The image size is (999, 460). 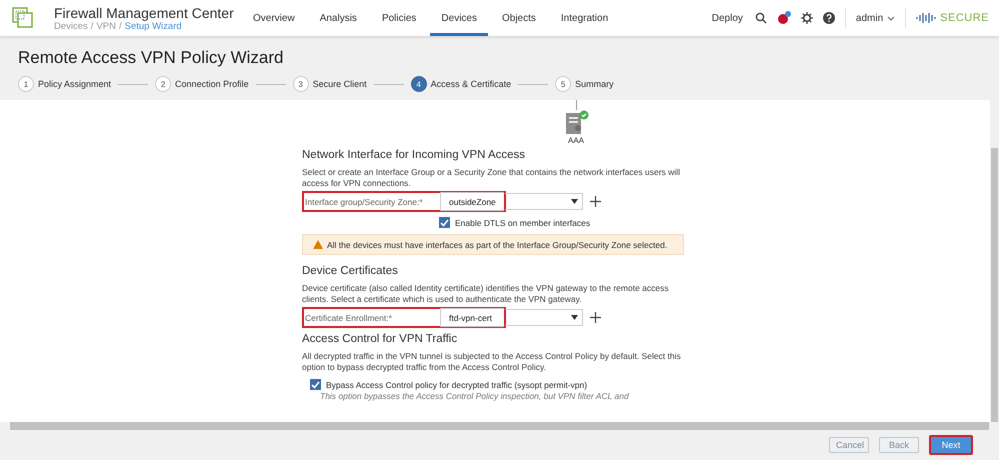 What do you see at coordinates (492, 362) in the screenshot?
I see `section-description: All decrypted traffic in the VPN tunnel is subjected to the Access Control Policy by default. Select this option to bypass decrypted traffic from the Access Control Policy.` at bounding box center [492, 362].